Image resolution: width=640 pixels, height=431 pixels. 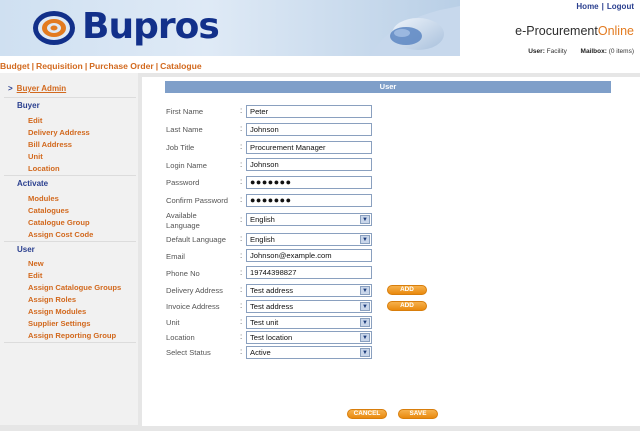 What do you see at coordinates (181, 66) in the screenshot?
I see `nav-catalogue: Catalogue` at bounding box center [181, 66].